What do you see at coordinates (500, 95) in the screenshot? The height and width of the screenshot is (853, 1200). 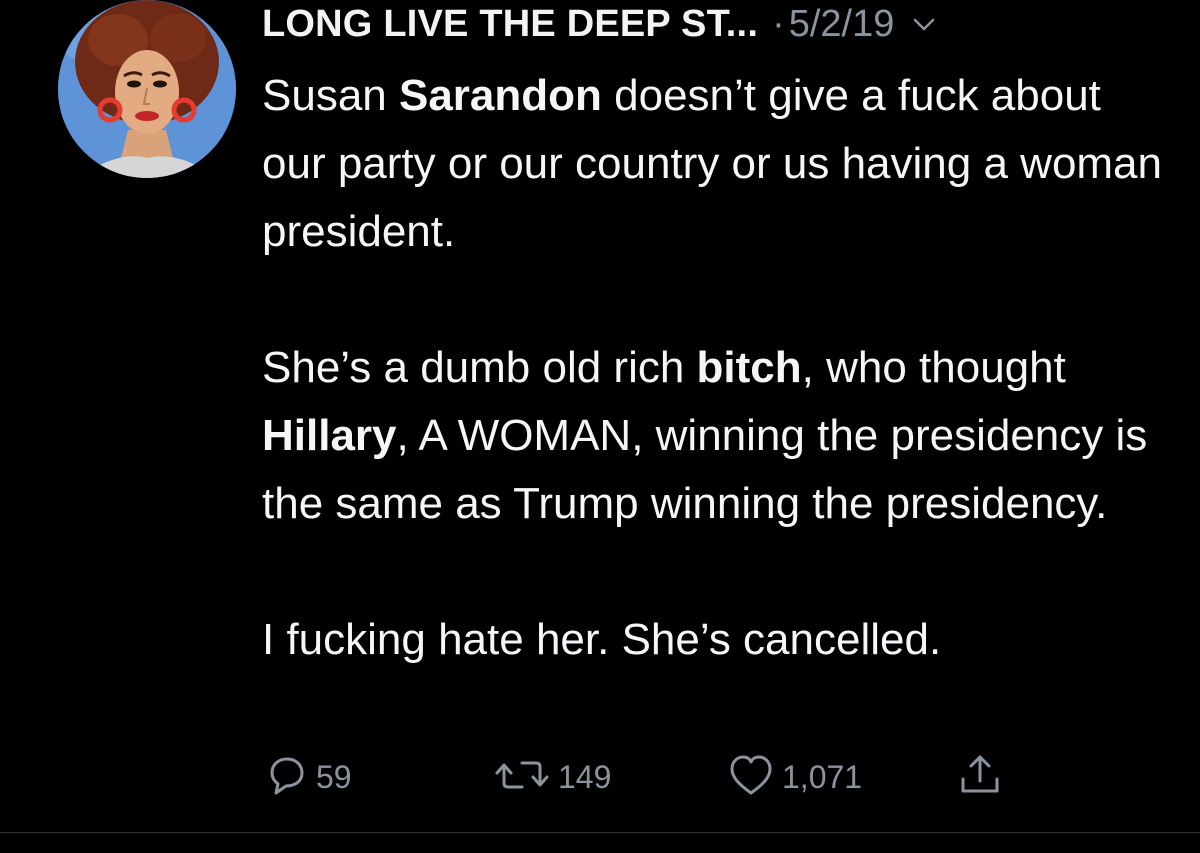 I see `bold-text: Sarandon` at bounding box center [500, 95].